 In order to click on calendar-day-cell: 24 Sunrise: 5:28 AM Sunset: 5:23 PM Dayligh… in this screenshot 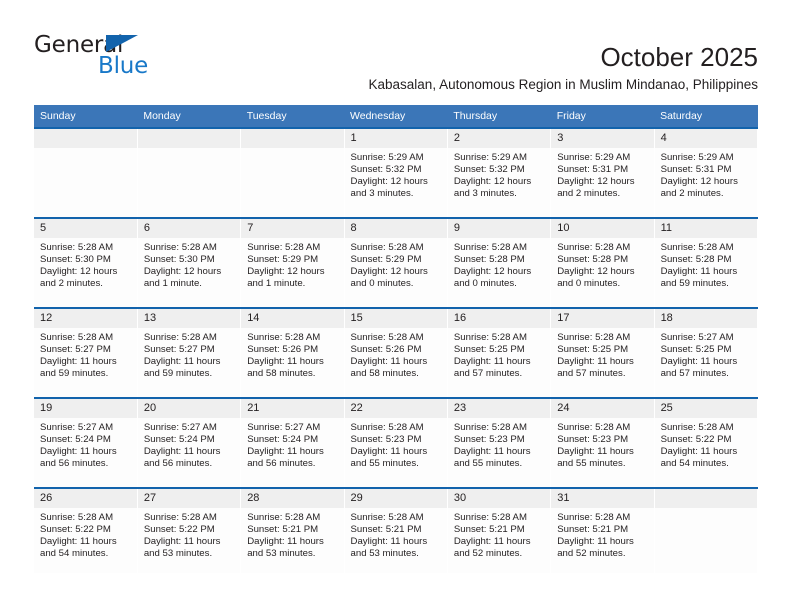, I will do `click(602, 442)`.